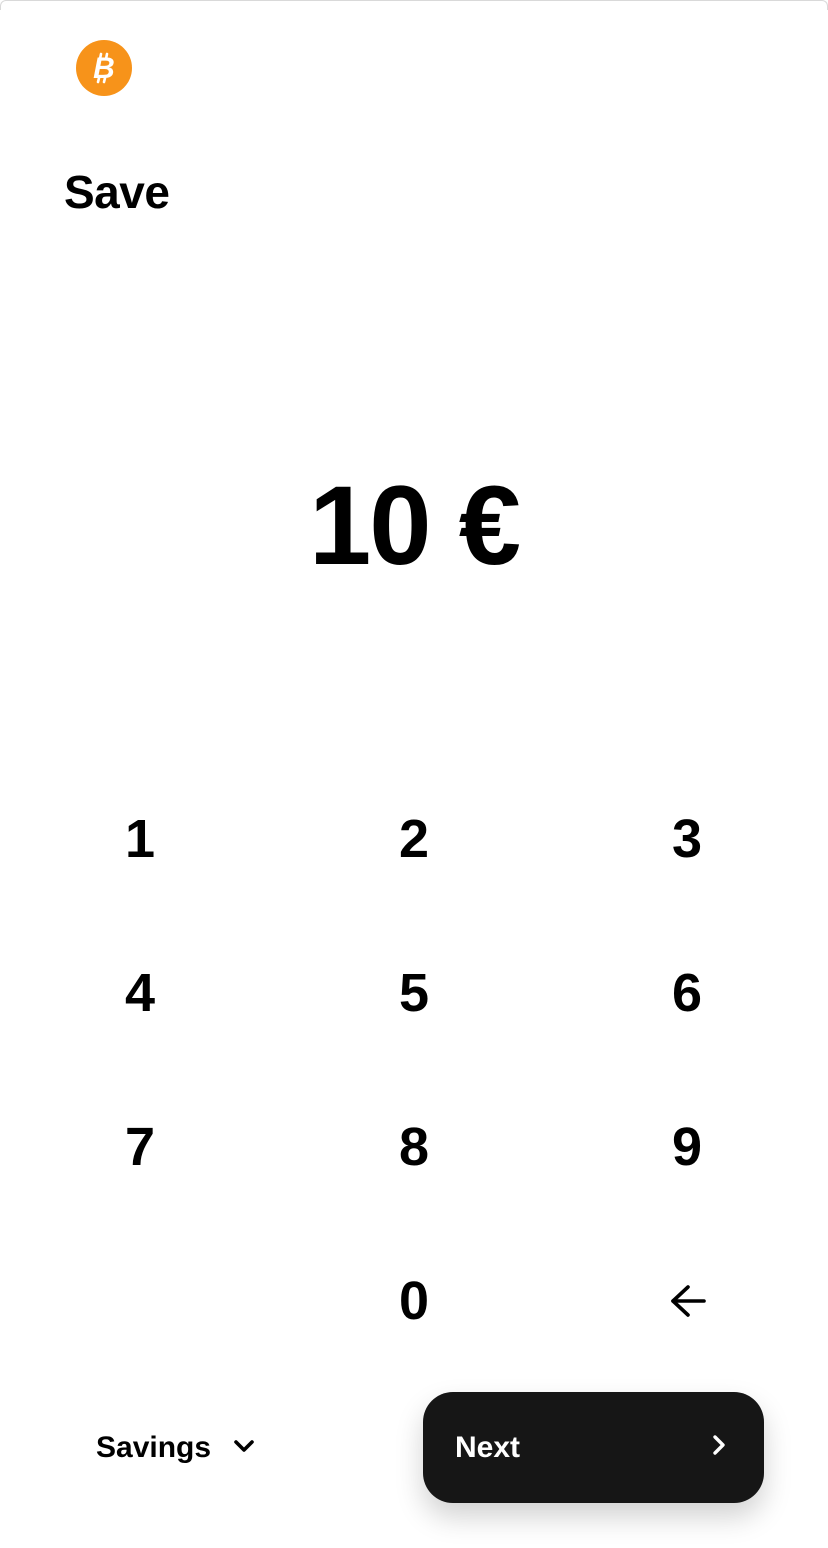 This screenshot has width=828, height=1548. I want to click on account-dropdown: Savings, so click(175, 1448).